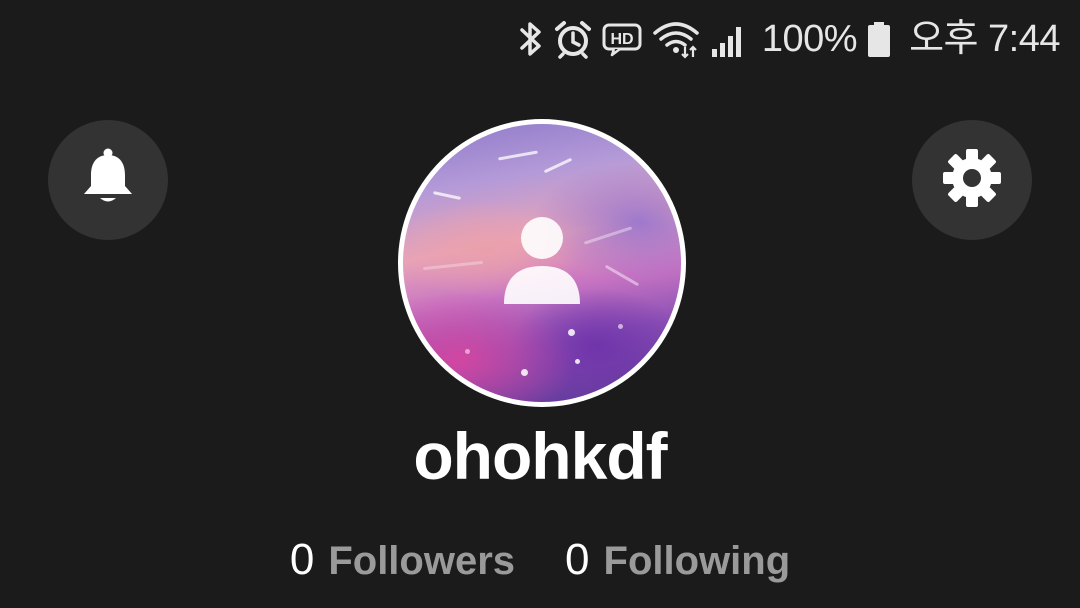 This screenshot has width=1080, height=608. What do you see at coordinates (302, 559) in the screenshot?
I see `followers-count: 0` at bounding box center [302, 559].